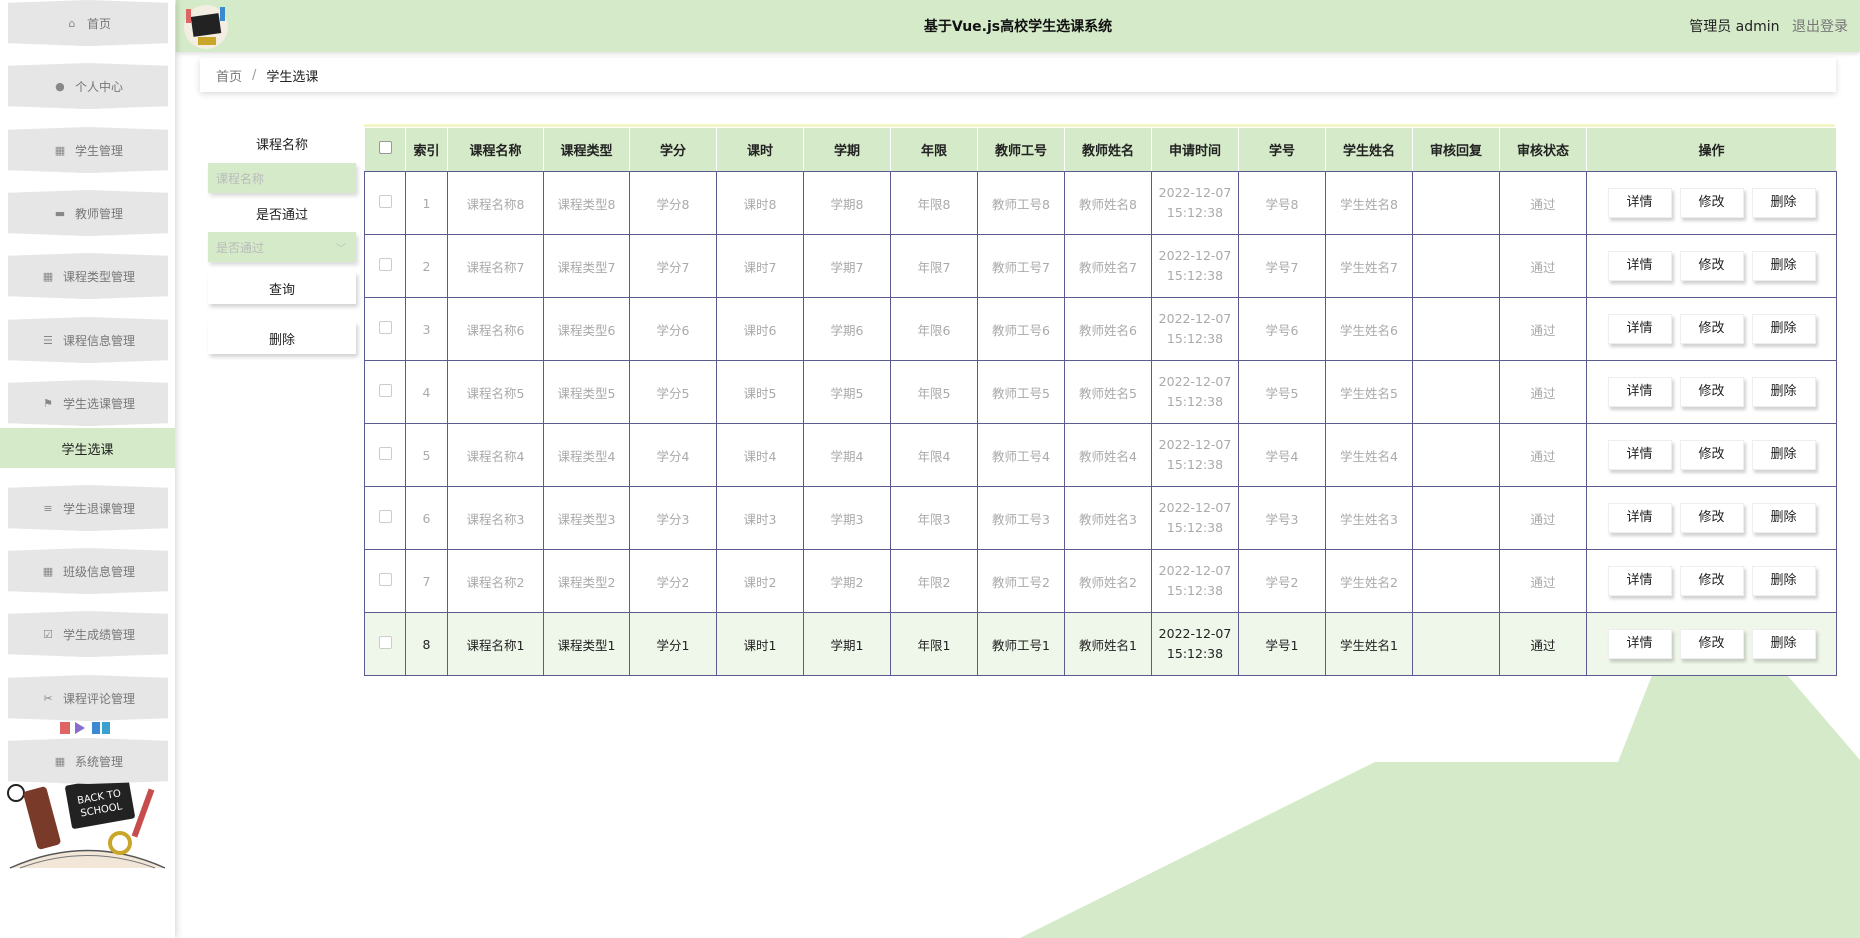 This screenshot has height=938, width=1860. I want to click on cell-sno: 学号8, so click(1282, 203).